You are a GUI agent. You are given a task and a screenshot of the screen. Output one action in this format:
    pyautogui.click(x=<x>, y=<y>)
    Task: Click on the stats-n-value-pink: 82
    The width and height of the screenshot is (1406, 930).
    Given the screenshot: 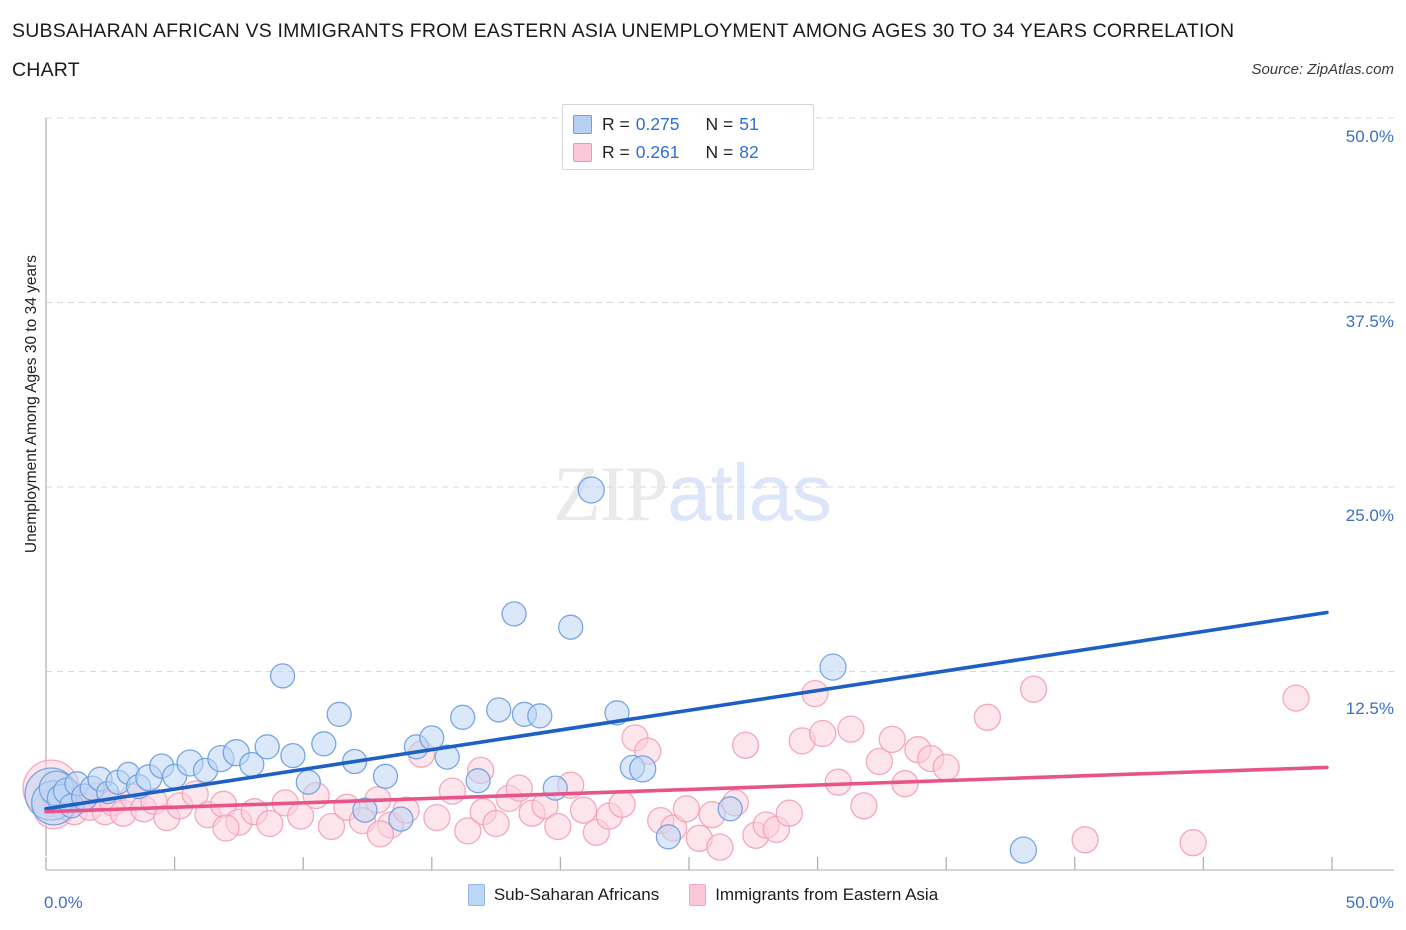 What is the action you would take?
    pyautogui.click(x=749, y=151)
    